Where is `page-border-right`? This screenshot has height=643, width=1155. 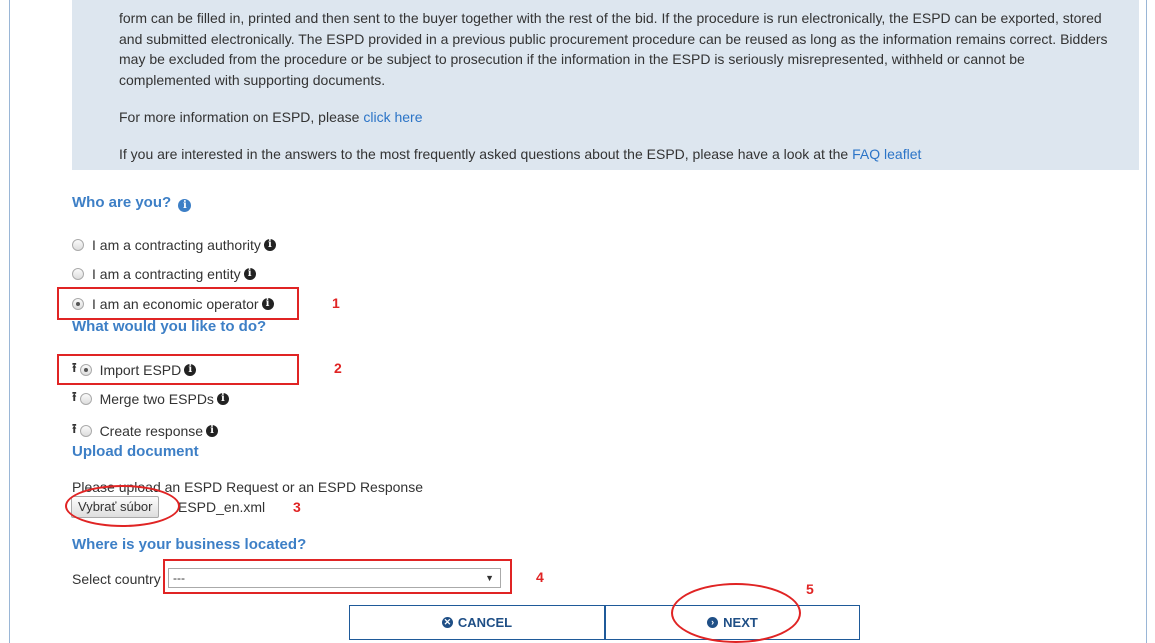 page-border-right is located at coordinates (1146, 321).